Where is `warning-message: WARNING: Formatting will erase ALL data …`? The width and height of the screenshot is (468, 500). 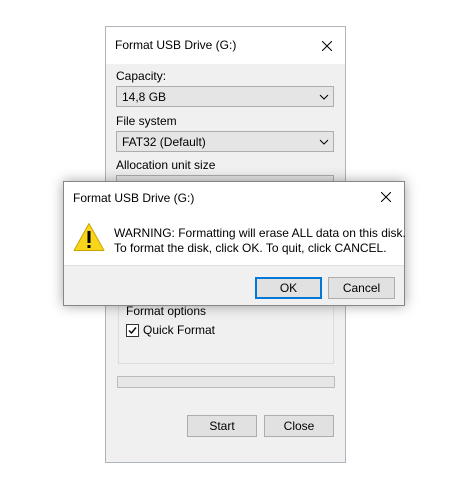
warning-message: WARNING: Formatting will erase ALL data … is located at coordinates (260, 241).